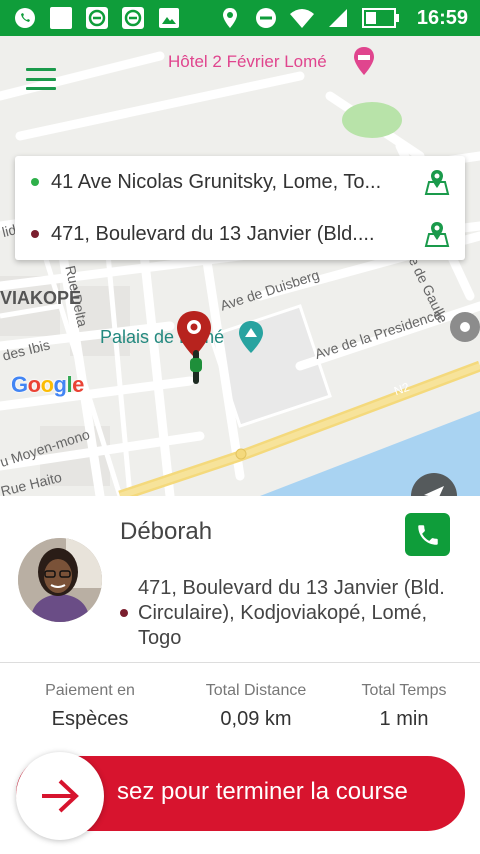 The image size is (480, 854). Describe the element at coordinates (404, 706) in the screenshot. I see `time-stat: Total Temps 1 min` at that location.